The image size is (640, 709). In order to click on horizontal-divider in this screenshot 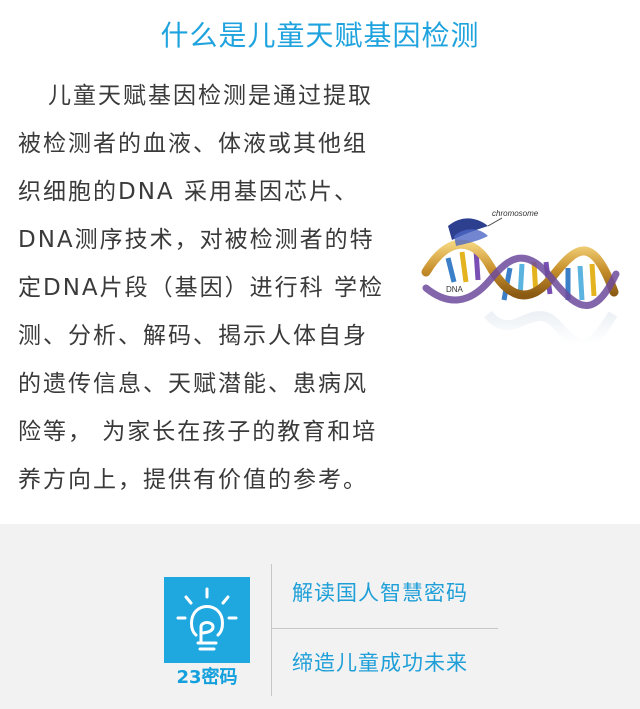, I will do `click(385, 628)`.